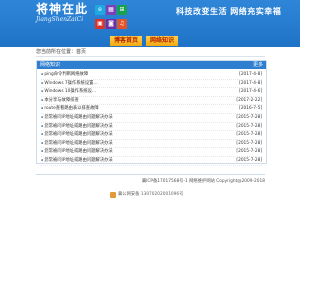 Image resolution: width=320 pixels, height=300 pixels. I want to click on article-title: ping命令判断网络故障, so click(64, 75).